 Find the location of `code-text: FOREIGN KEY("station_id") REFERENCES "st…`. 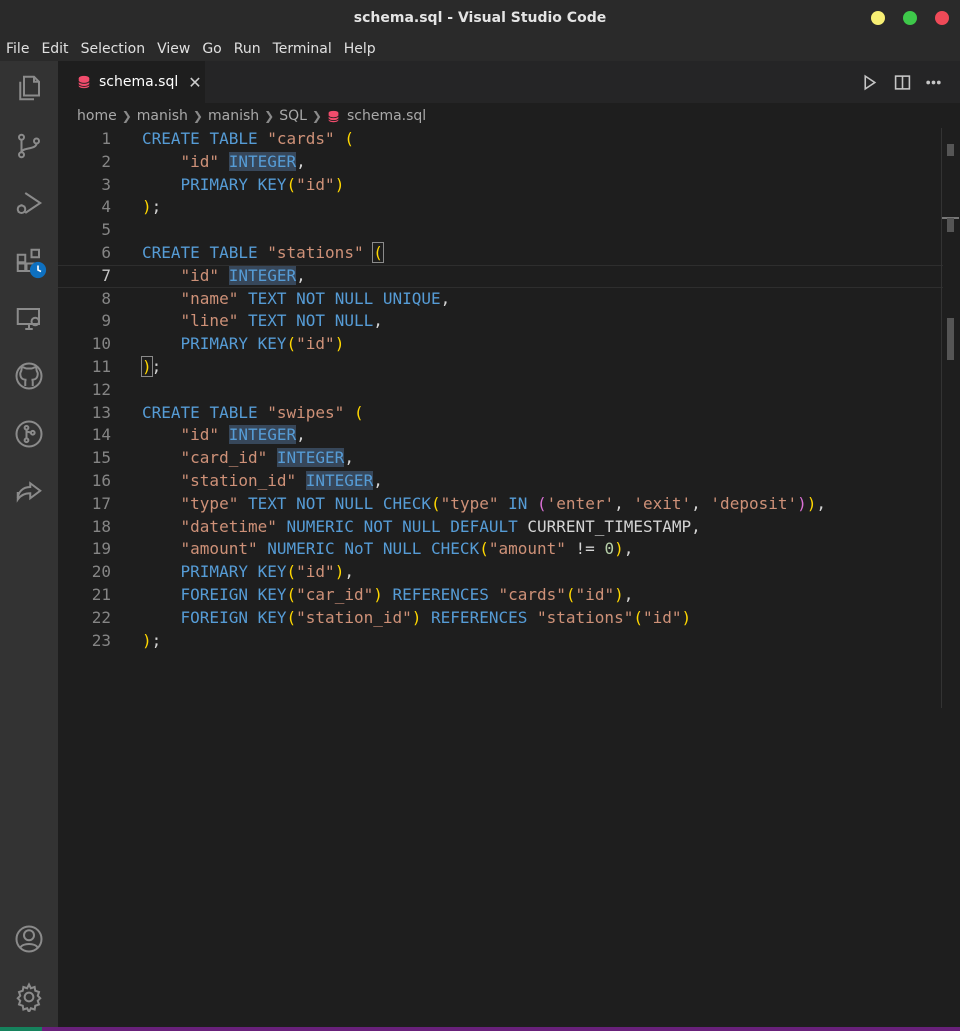

code-text: FOREIGN KEY("station_id") REFERENCES "st… is located at coordinates (436, 617).